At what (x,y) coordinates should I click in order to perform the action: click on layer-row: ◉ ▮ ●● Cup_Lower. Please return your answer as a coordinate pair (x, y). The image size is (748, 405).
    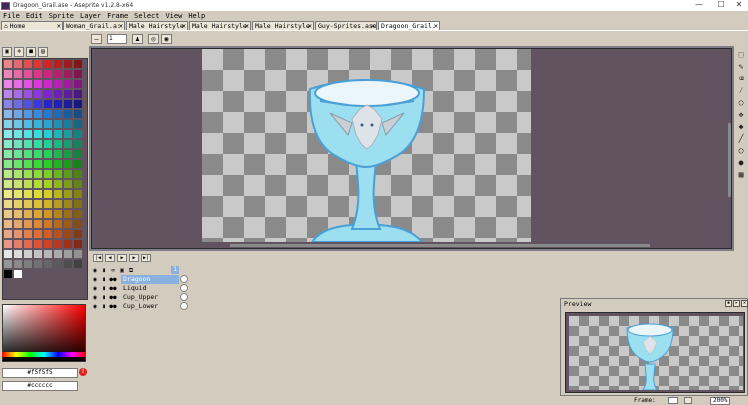
    Looking at the image, I should click on (135, 306).